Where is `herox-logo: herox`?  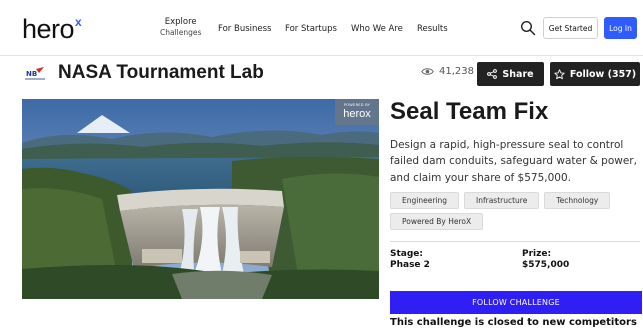 herox-logo: herox is located at coordinates (52, 29).